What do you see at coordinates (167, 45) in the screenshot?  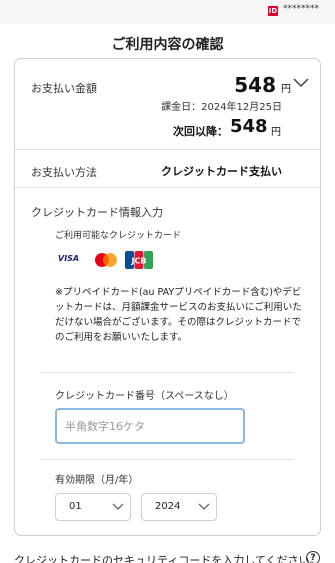 I see `page-title: ご利用内容の確認` at bounding box center [167, 45].